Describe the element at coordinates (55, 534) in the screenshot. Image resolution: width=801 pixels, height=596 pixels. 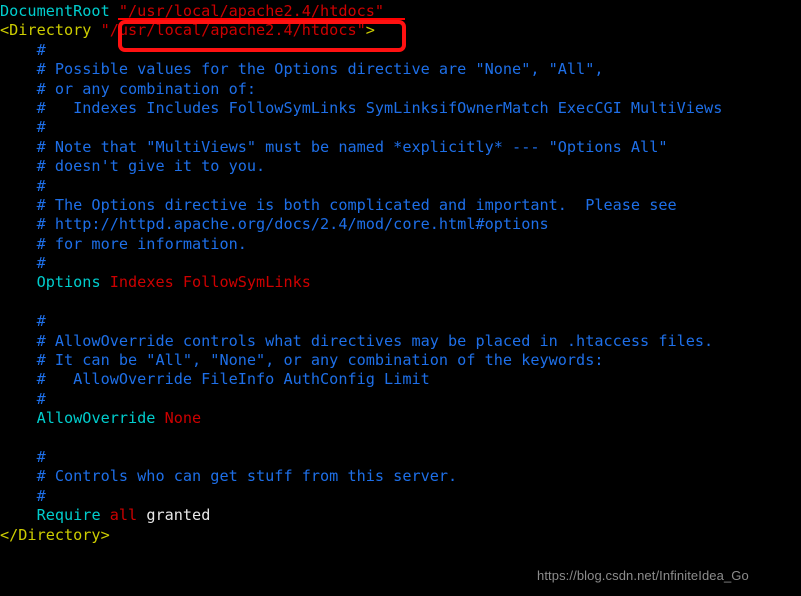
I see `code-token-tag: </Directory>` at that location.